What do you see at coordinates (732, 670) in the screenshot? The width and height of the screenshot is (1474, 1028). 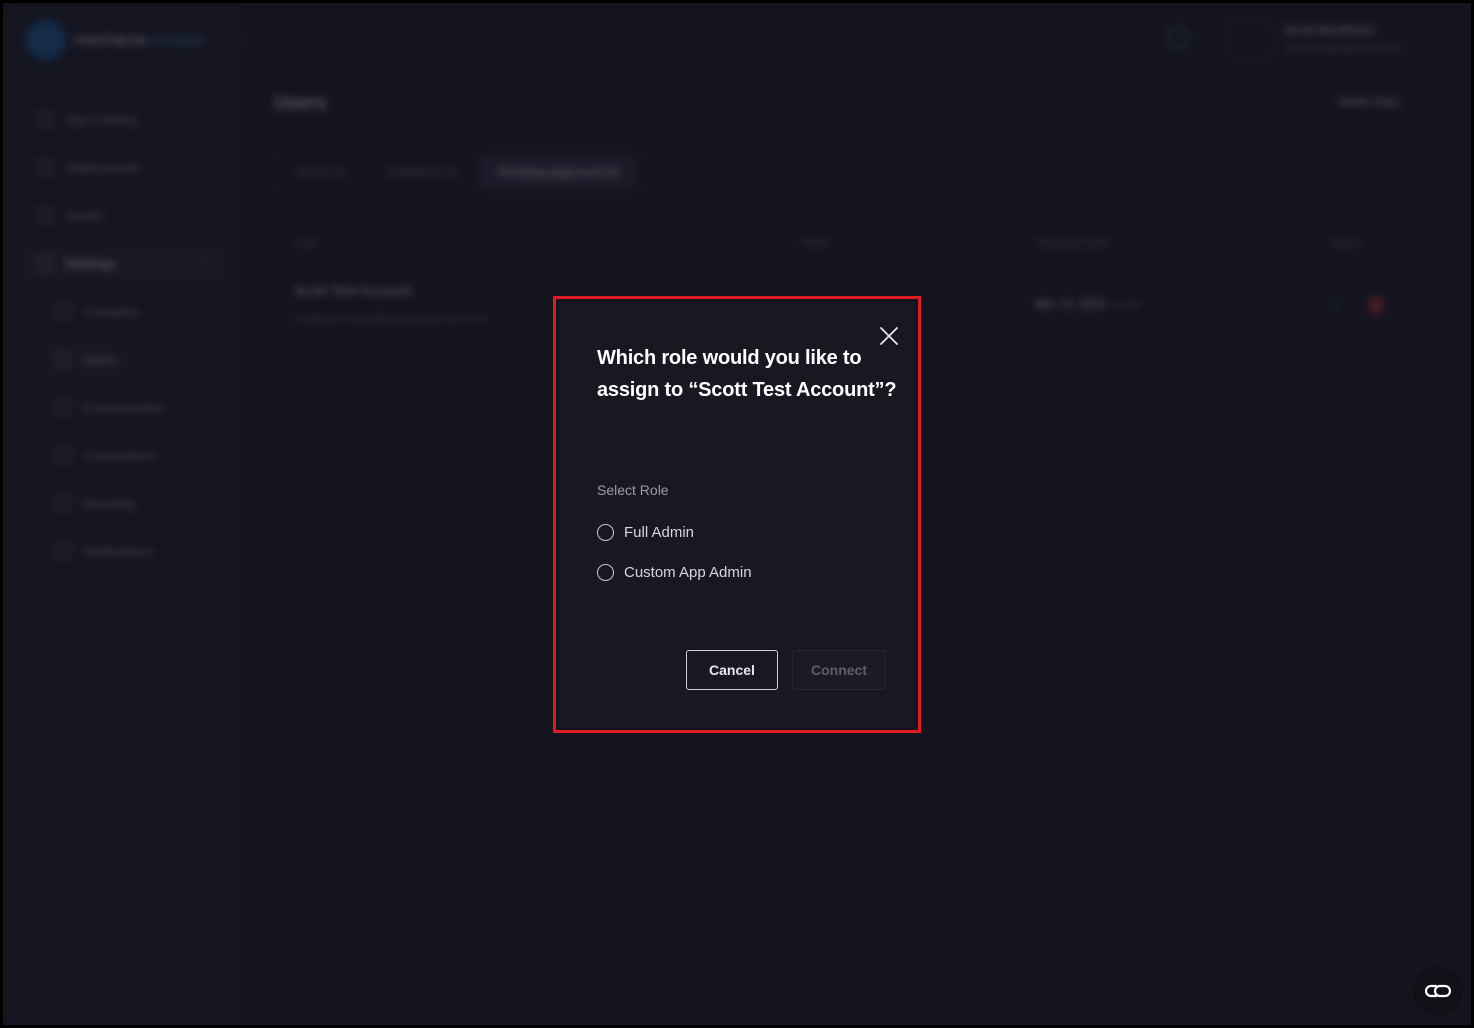 I see `cancel-button: Cancel` at bounding box center [732, 670].